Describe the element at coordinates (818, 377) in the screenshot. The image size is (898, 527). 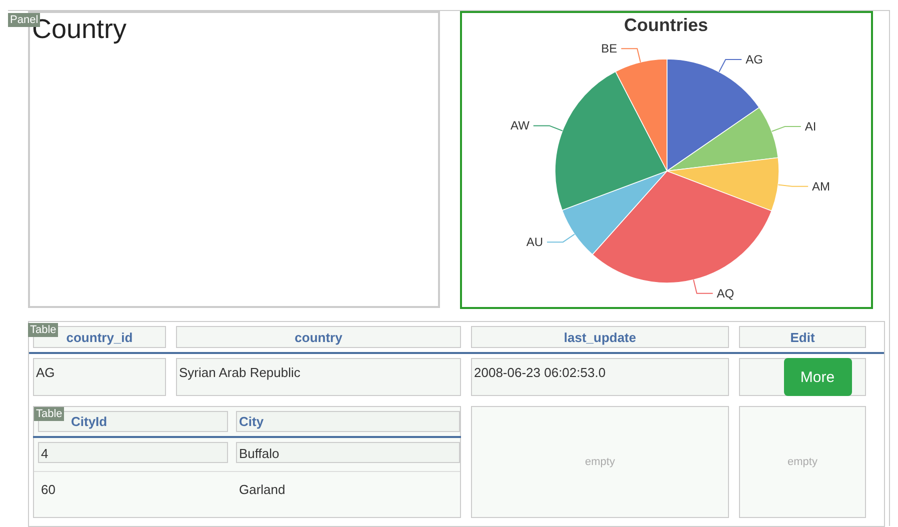
I see `more-button: More` at that location.